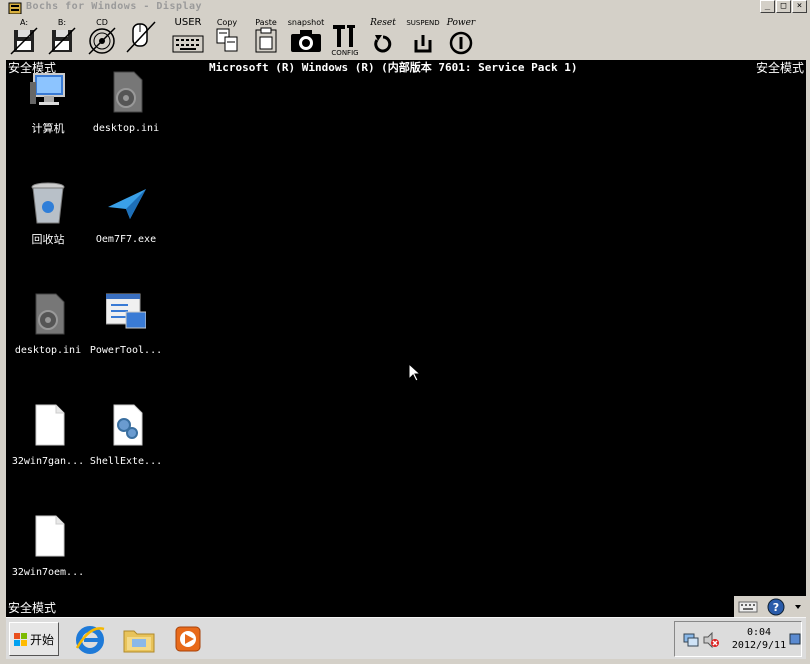 Image resolution: width=810 pixels, height=664 pixels. I want to click on chevron-down-icon, so click(798, 606).